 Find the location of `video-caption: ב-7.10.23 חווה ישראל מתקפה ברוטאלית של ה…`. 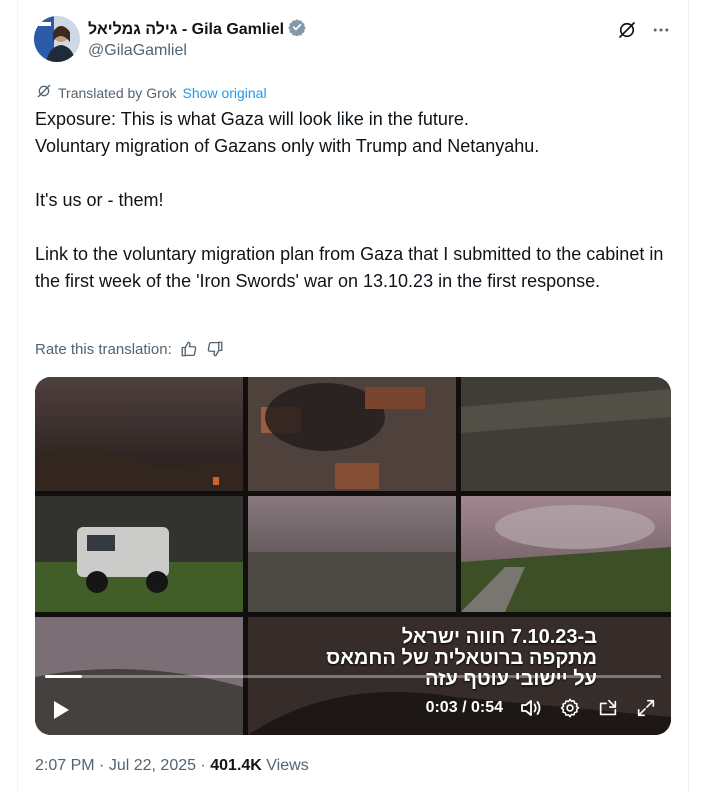

video-caption: ב-7.10.23 חווה ישראל מתקפה ברוטאלית של ה… is located at coordinates (461, 658).